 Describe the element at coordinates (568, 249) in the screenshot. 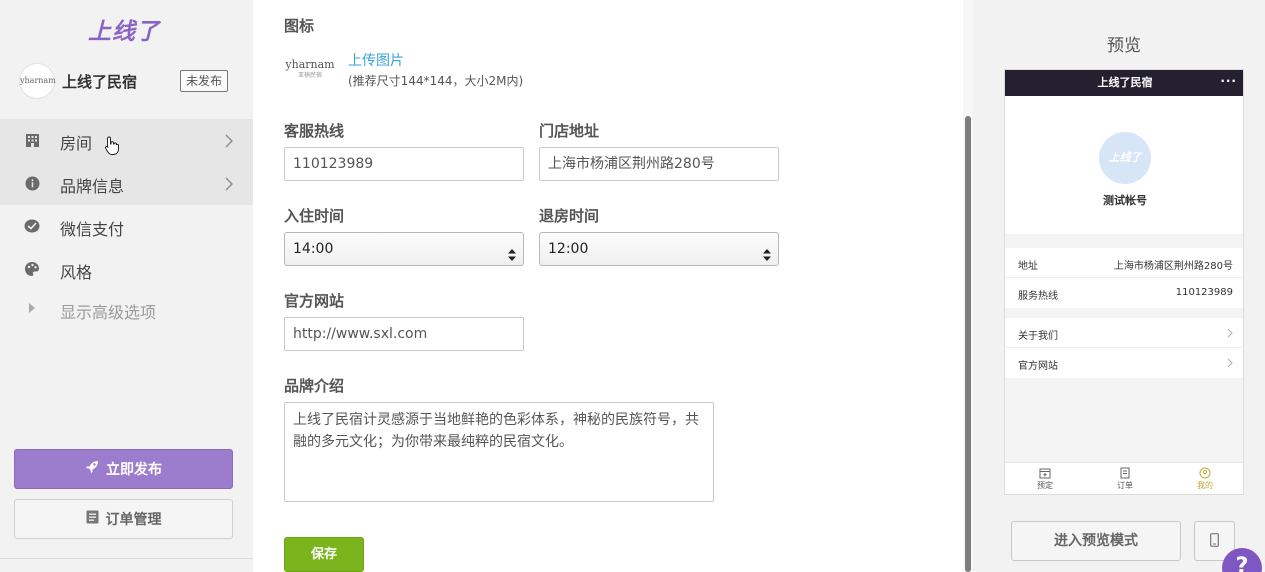

I see `checkout-value: 12:00` at that location.